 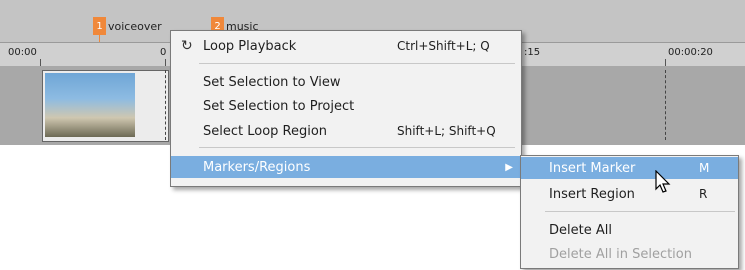 I want to click on menu-item-insert-marker: Insert Marker M, so click(x=629, y=168).